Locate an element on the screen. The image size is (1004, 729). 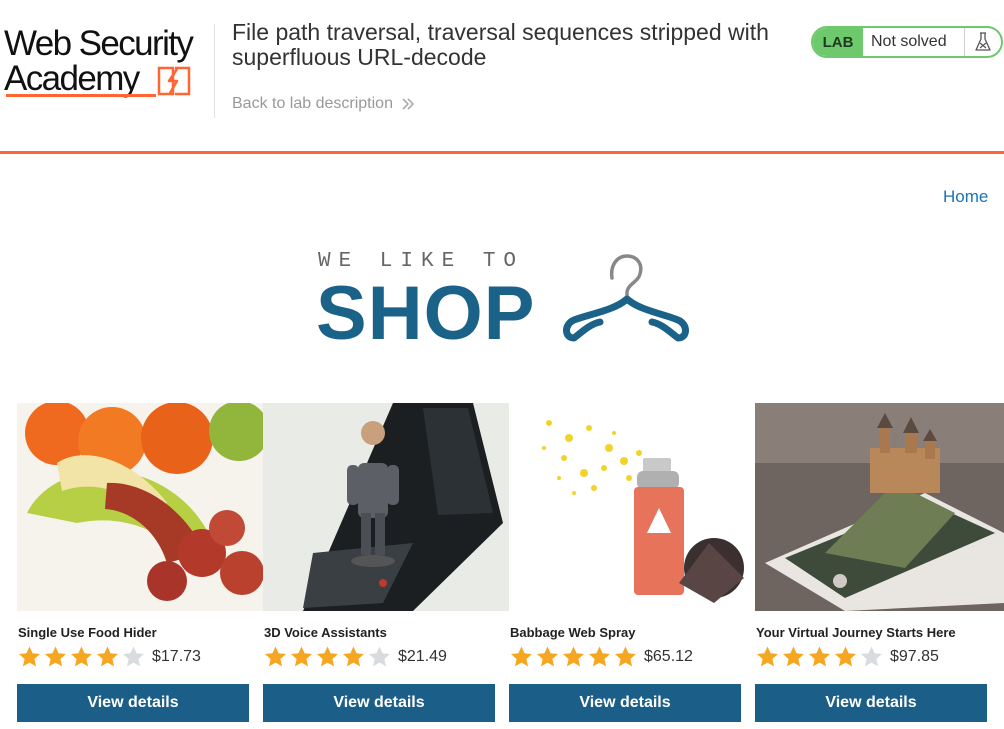
logo-text-line1: Web Security is located at coordinates (99, 43).